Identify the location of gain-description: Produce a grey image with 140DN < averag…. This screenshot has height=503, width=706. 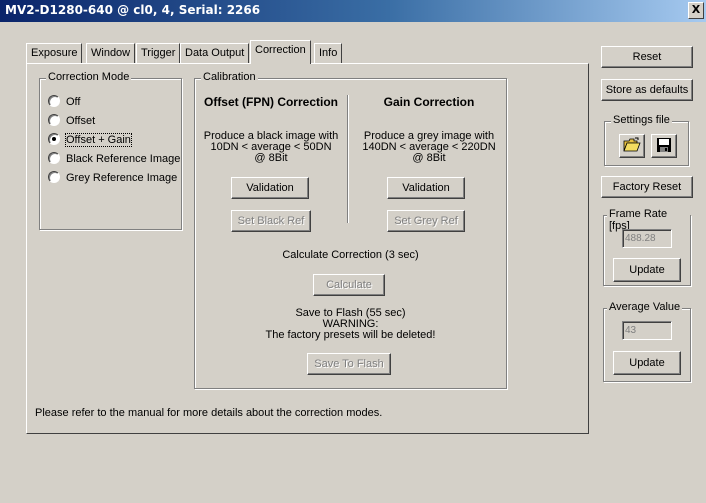
(429, 147).